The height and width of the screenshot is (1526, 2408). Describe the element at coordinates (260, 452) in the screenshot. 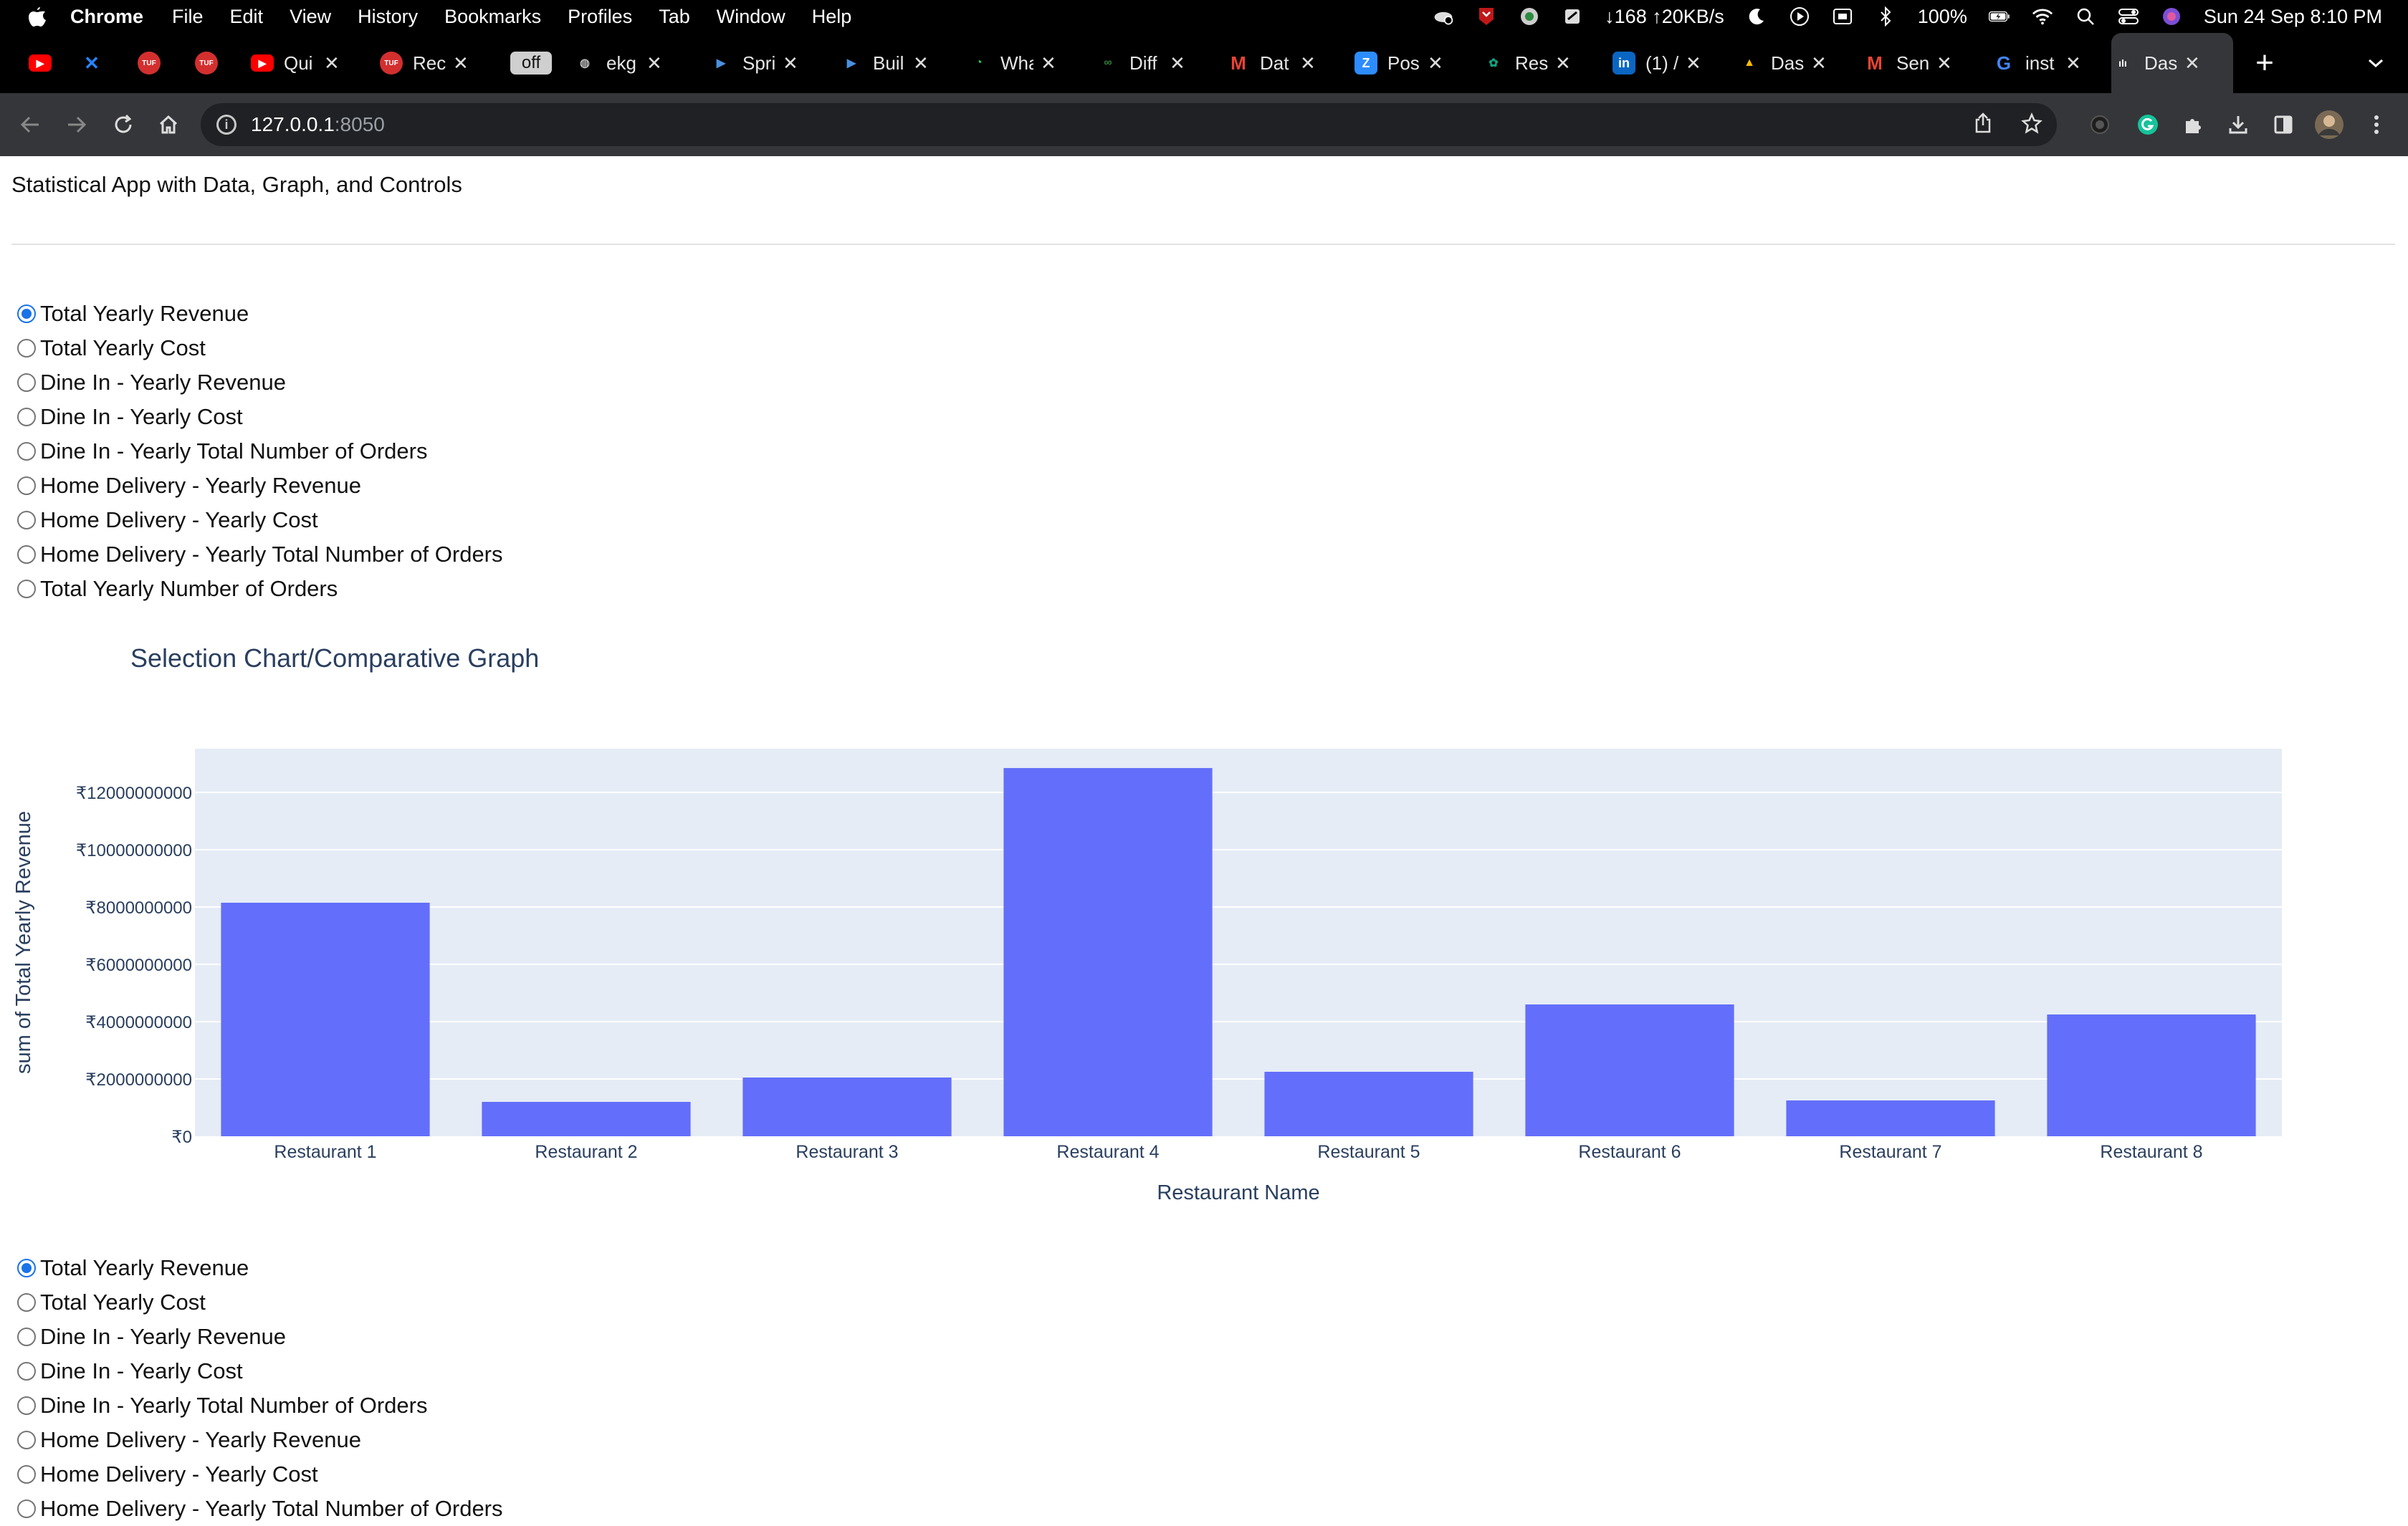

I see `top-radio-option: Dine In - Yearly Total Number of Orders` at that location.